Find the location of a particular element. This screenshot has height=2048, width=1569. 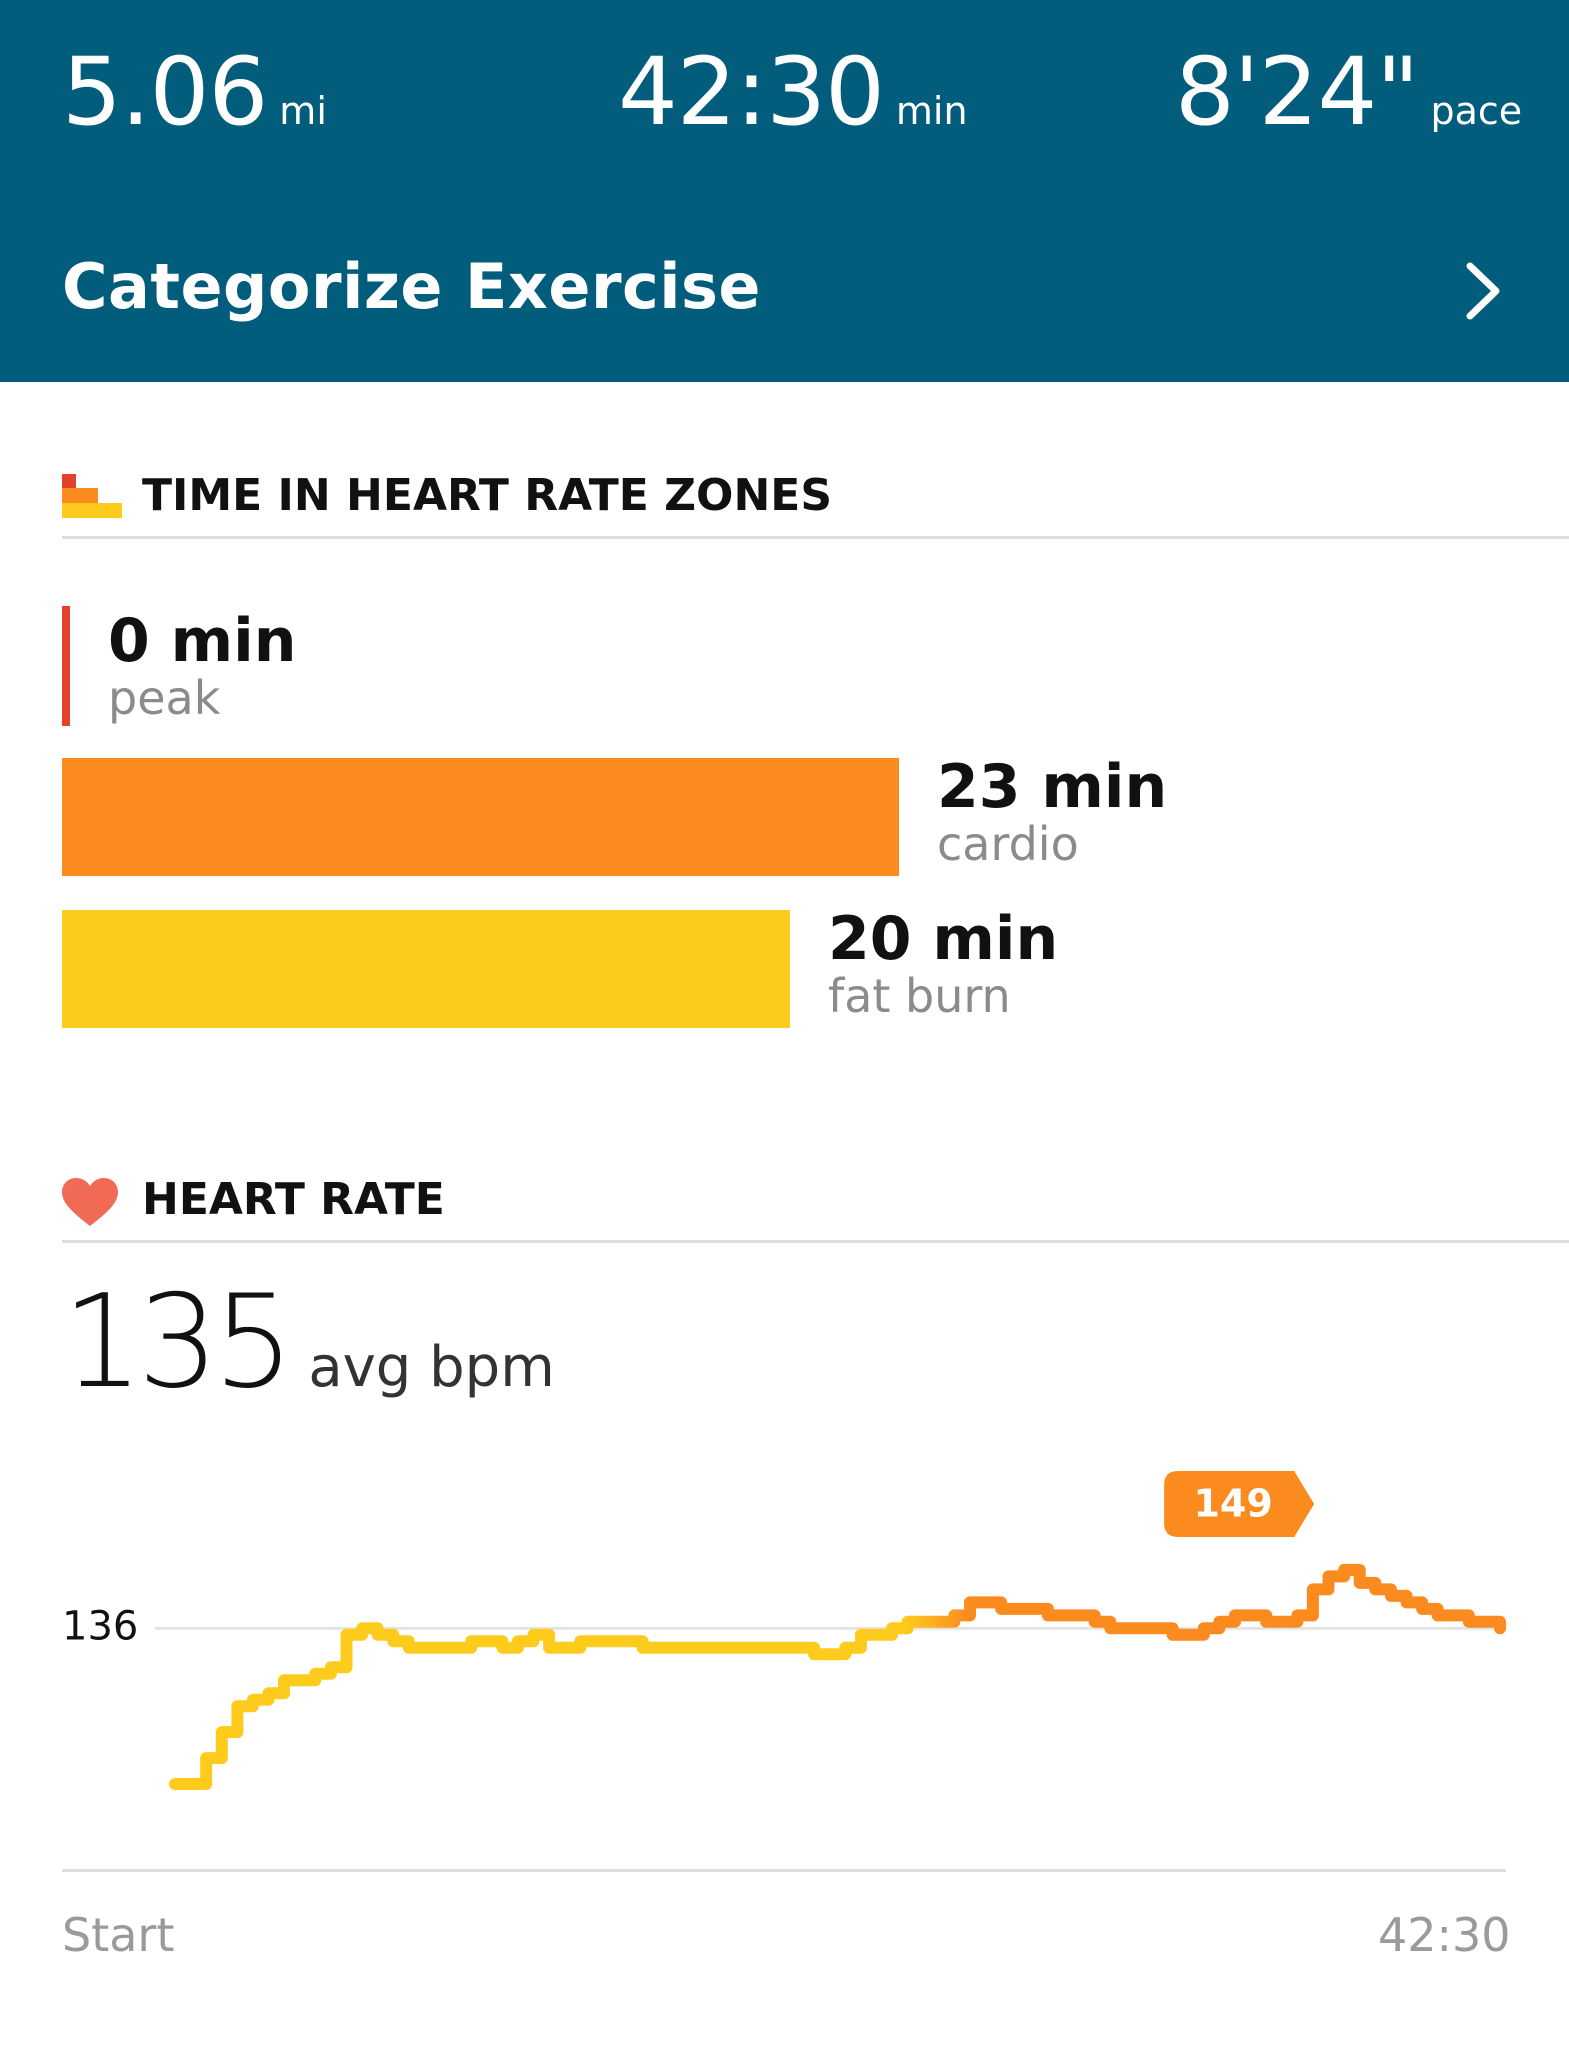

zone-fat-burn-name: fat burn is located at coordinates (919, 996).